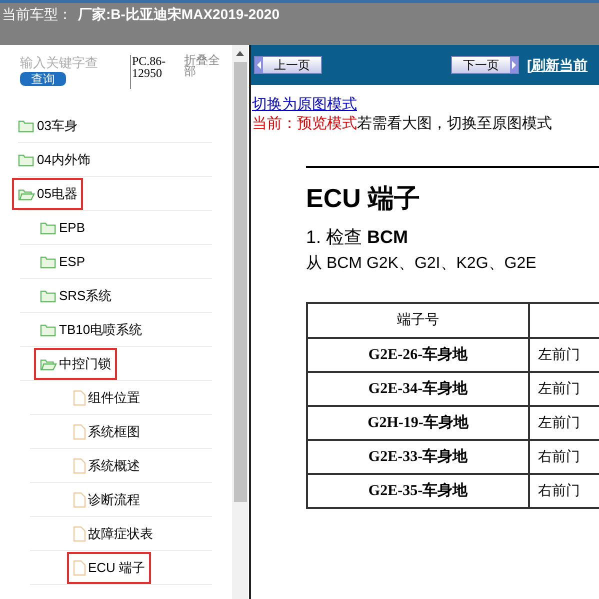 Image resolution: width=599 pixels, height=599 pixels. I want to click on tree-item: ECU 端子, so click(109, 568).